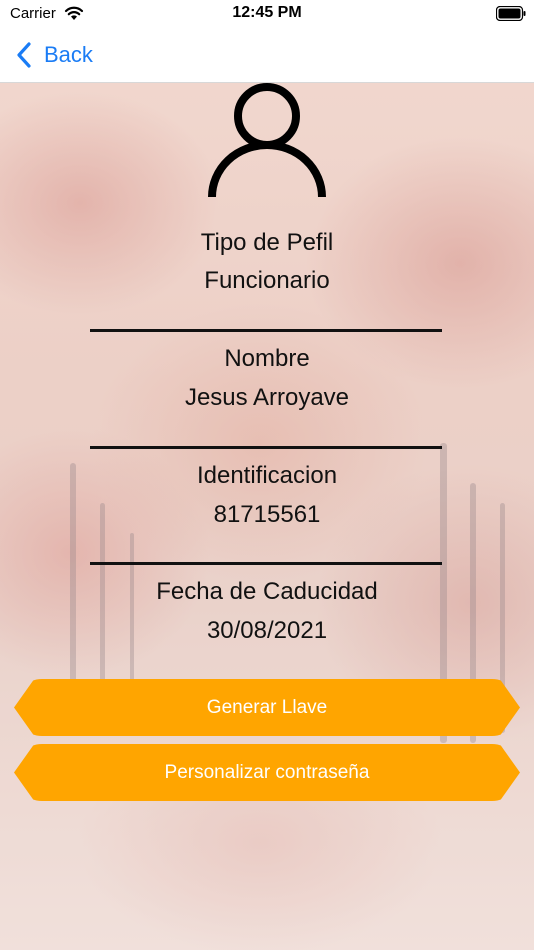 Image resolution: width=534 pixels, height=950 pixels. Describe the element at coordinates (24, 55) in the screenshot. I see `chevron-left-icon` at that location.